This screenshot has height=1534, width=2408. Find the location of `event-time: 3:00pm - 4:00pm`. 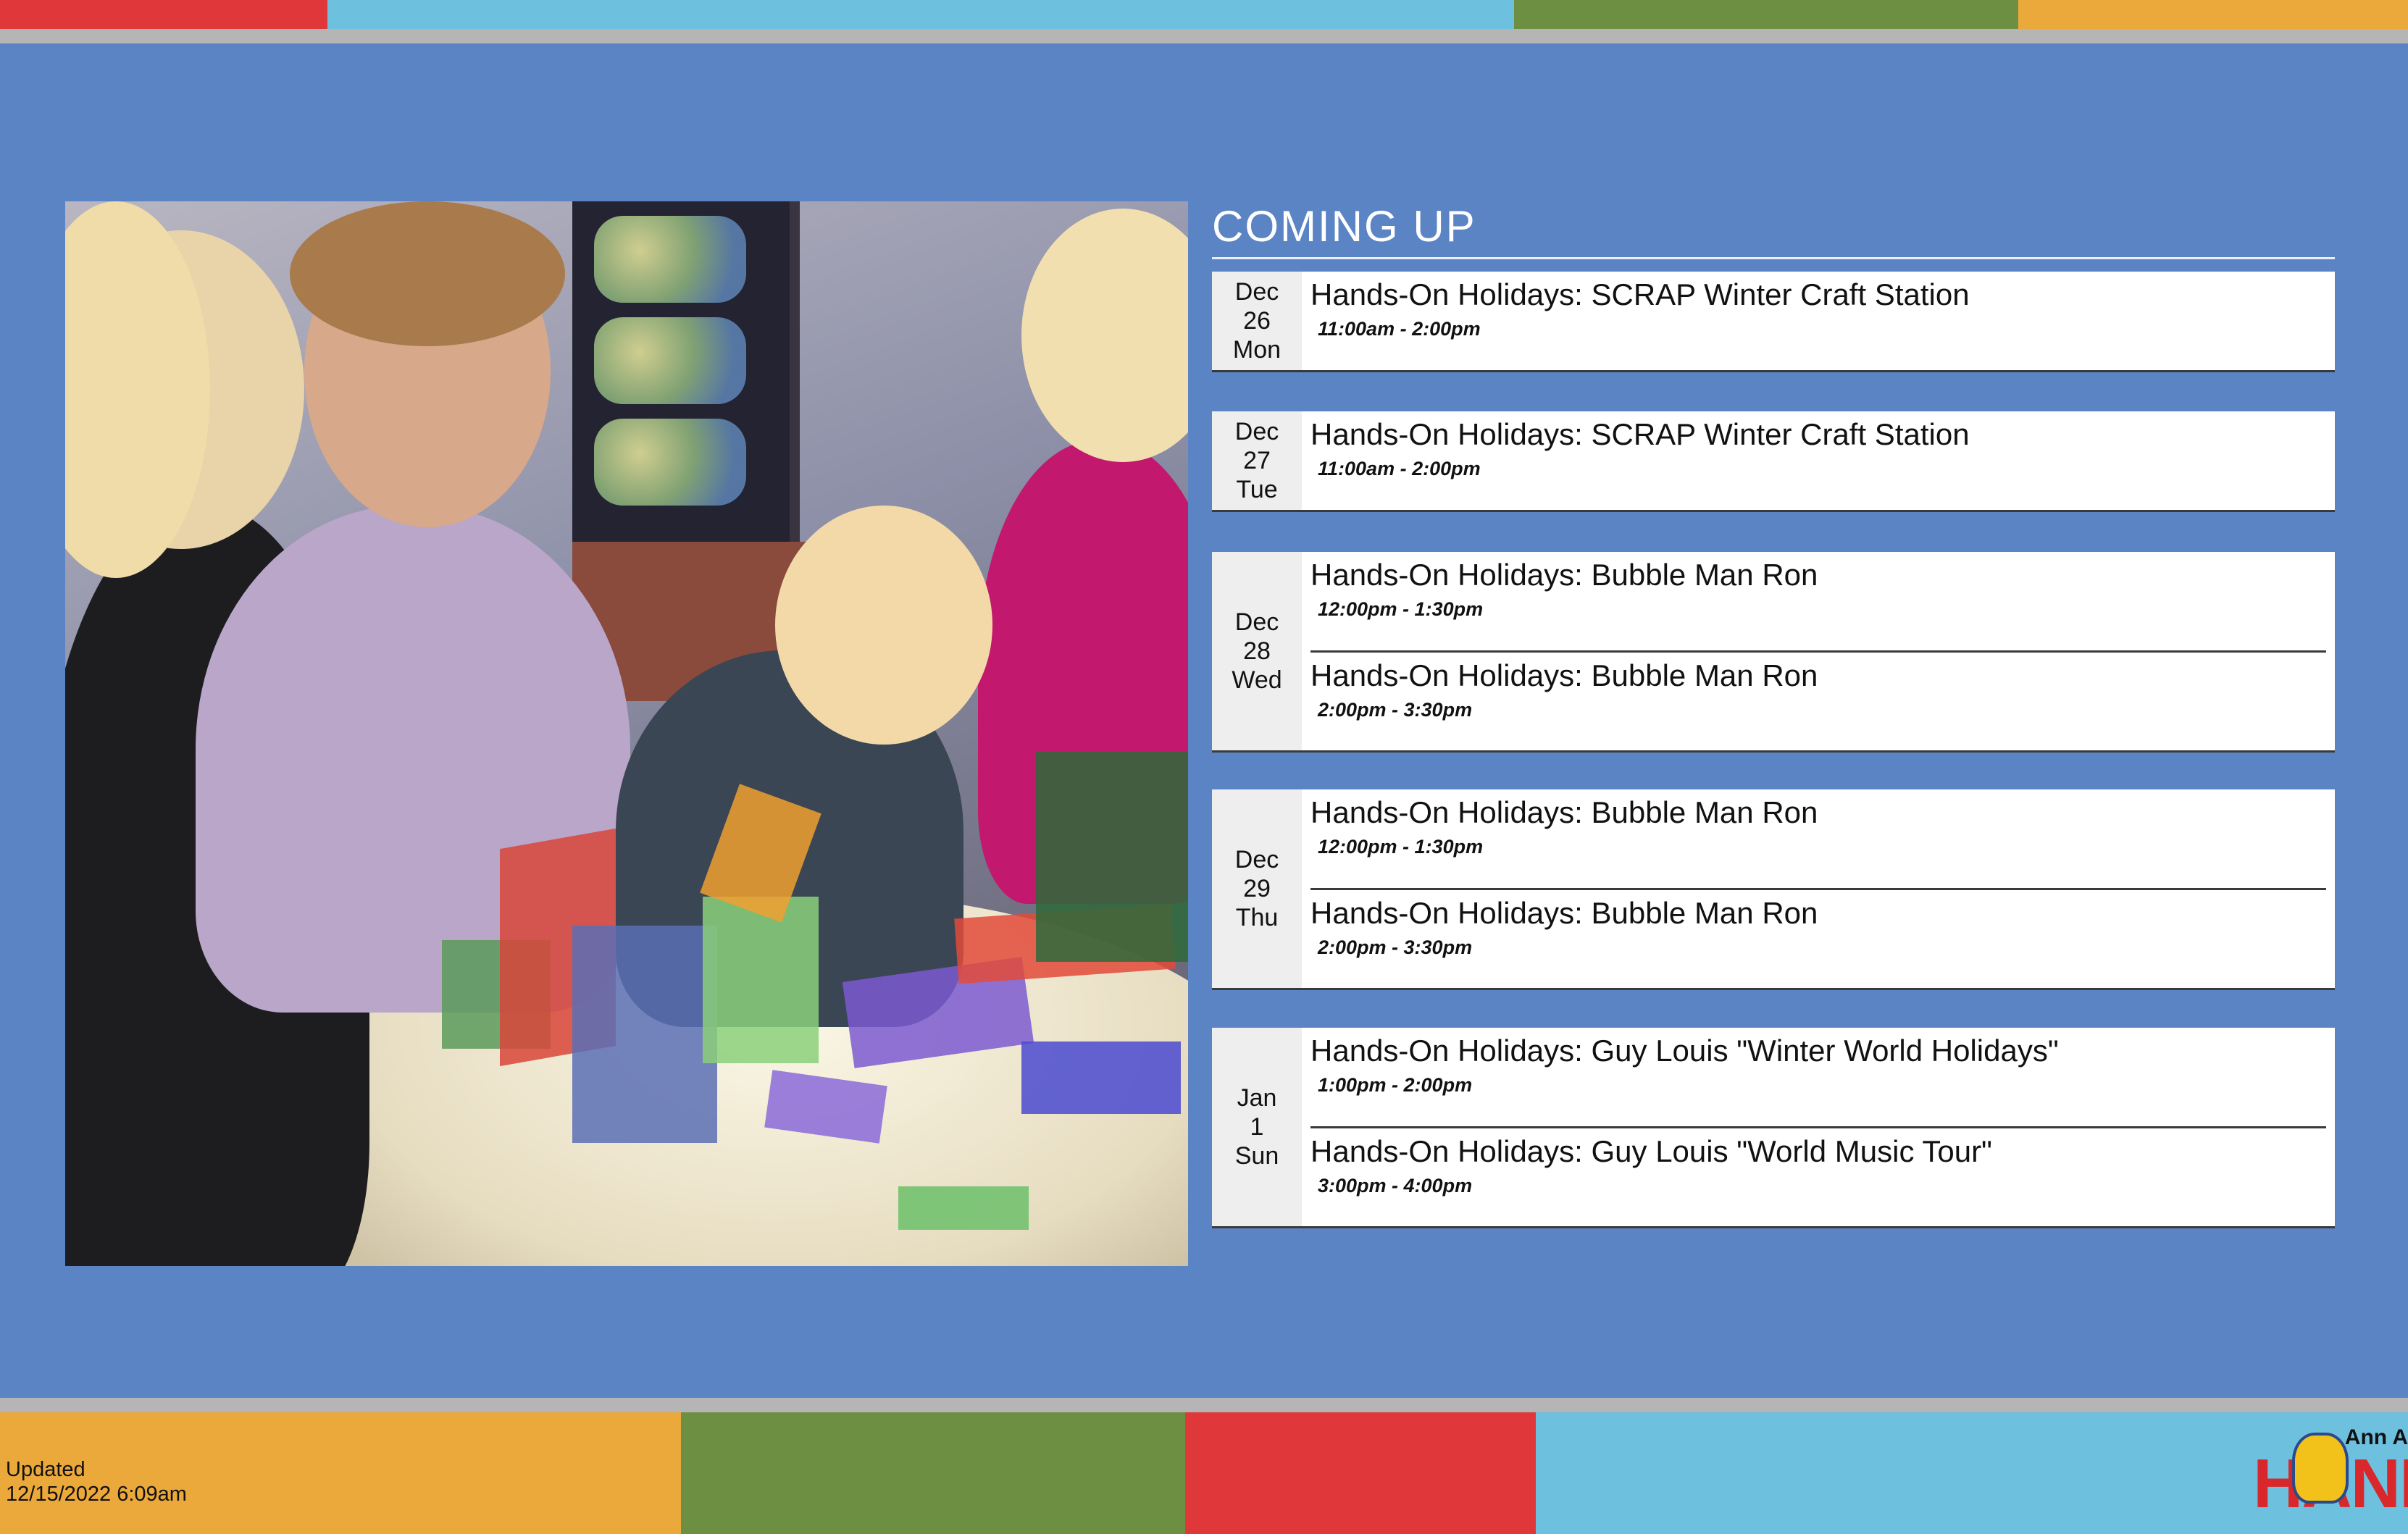

event-time: 3:00pm - 4:00pm is located at coordinates (1396, 1185).